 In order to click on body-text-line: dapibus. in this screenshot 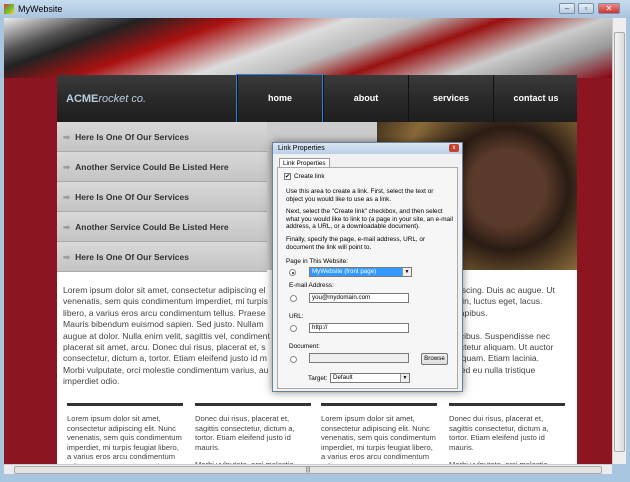, I will do `click(471, 312)`.